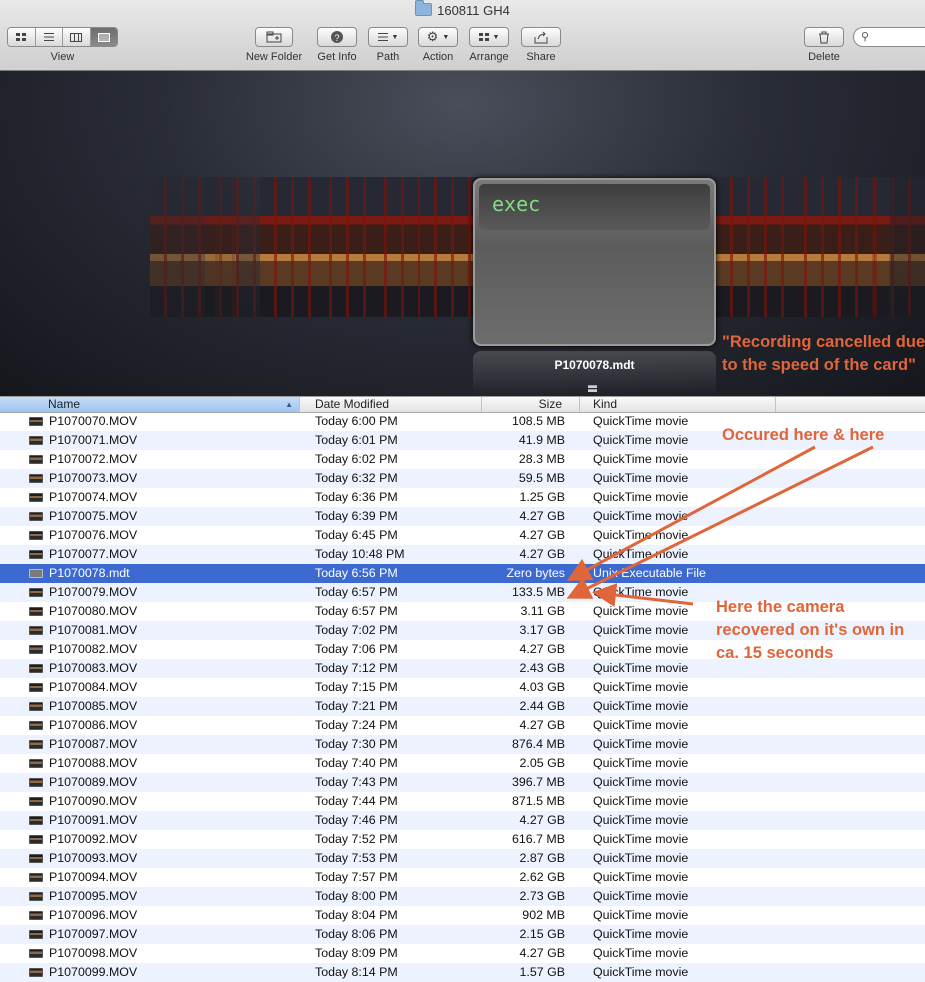 Image resolution: width=925 pixels, height=982 pixels. I want to click on file-name: P1070096.MOV, so click(93, 915).